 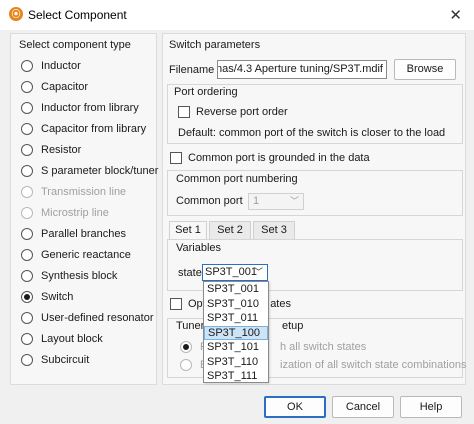 What do you see at coordinates (77, 15) in the screenshot?
I see `window-title: Select Component` at bounding box center [77, 15].